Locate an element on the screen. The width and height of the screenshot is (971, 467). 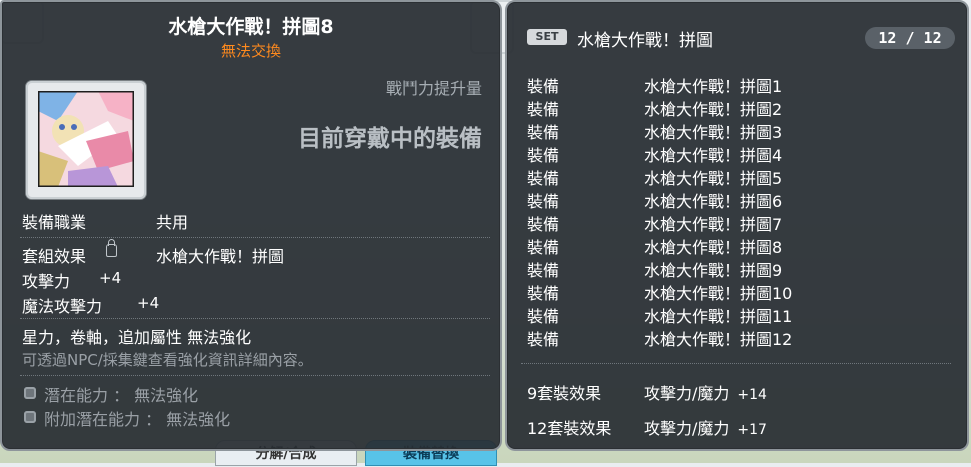
set-item-row: 裝備 水槍大作戰！拼圖8 is located at coordinates (654, 246).